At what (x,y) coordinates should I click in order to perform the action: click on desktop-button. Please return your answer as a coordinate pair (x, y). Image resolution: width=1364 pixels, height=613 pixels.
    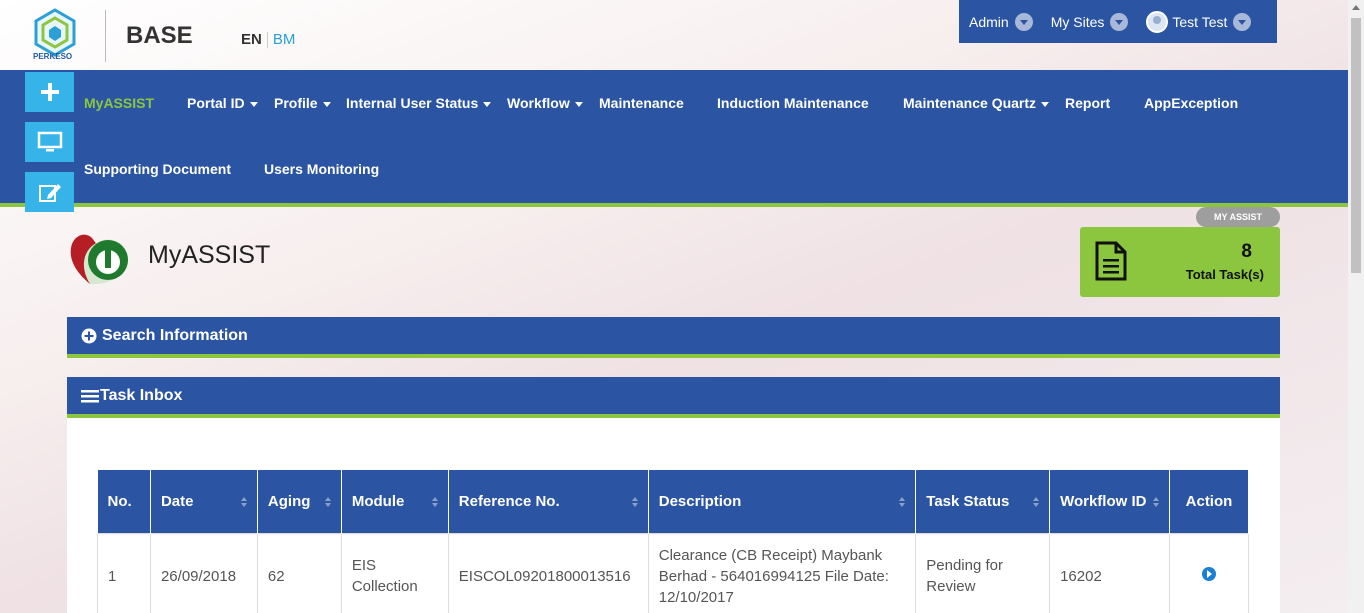
    Looking at the image, I should click on (49, 142).